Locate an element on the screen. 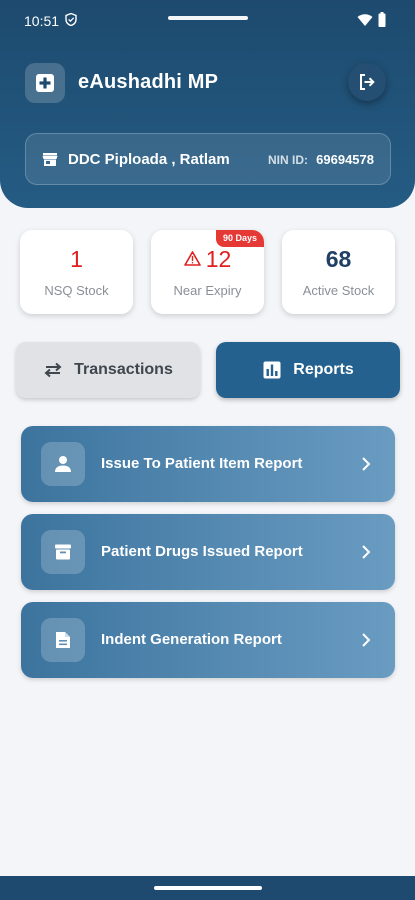  document-icon is located at coordinates (63, 640).